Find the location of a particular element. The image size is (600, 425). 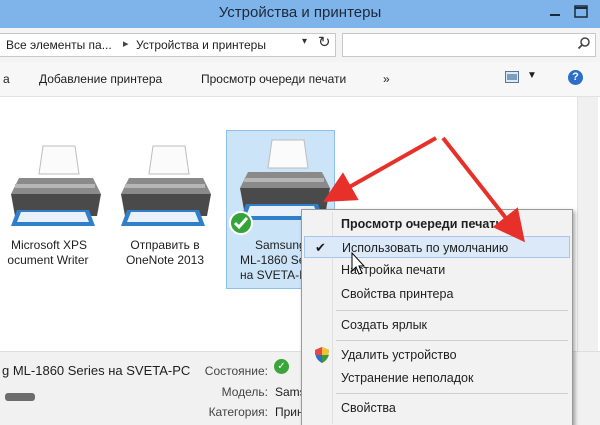

address-dropdown-icon: ▾ is located at coordinates (304, 41).